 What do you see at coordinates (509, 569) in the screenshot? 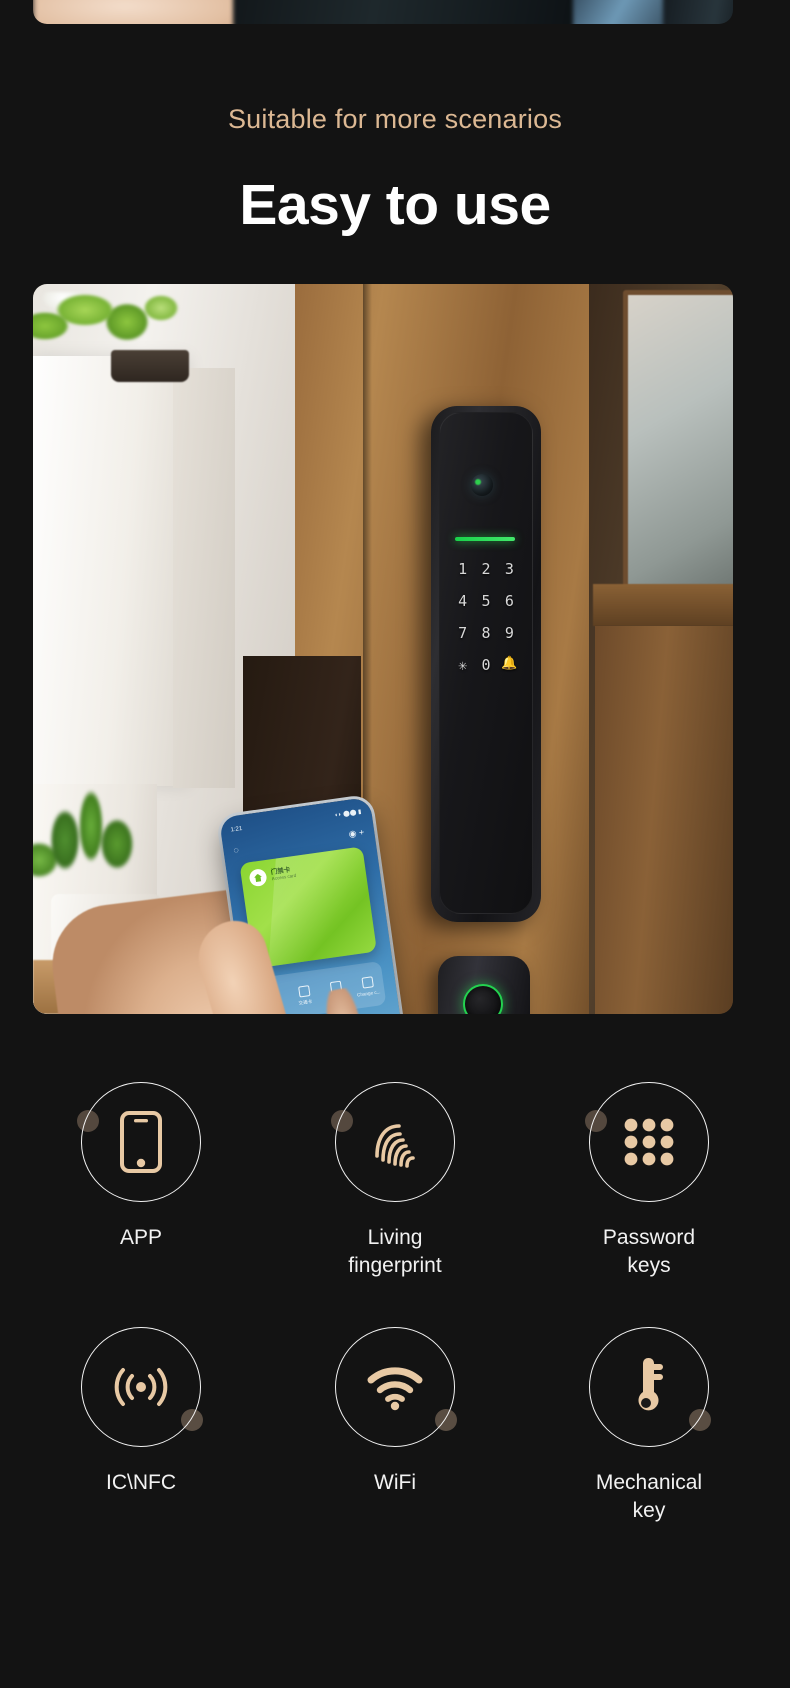
I see `keypad-key: 3` at bounding box center [509, 569].